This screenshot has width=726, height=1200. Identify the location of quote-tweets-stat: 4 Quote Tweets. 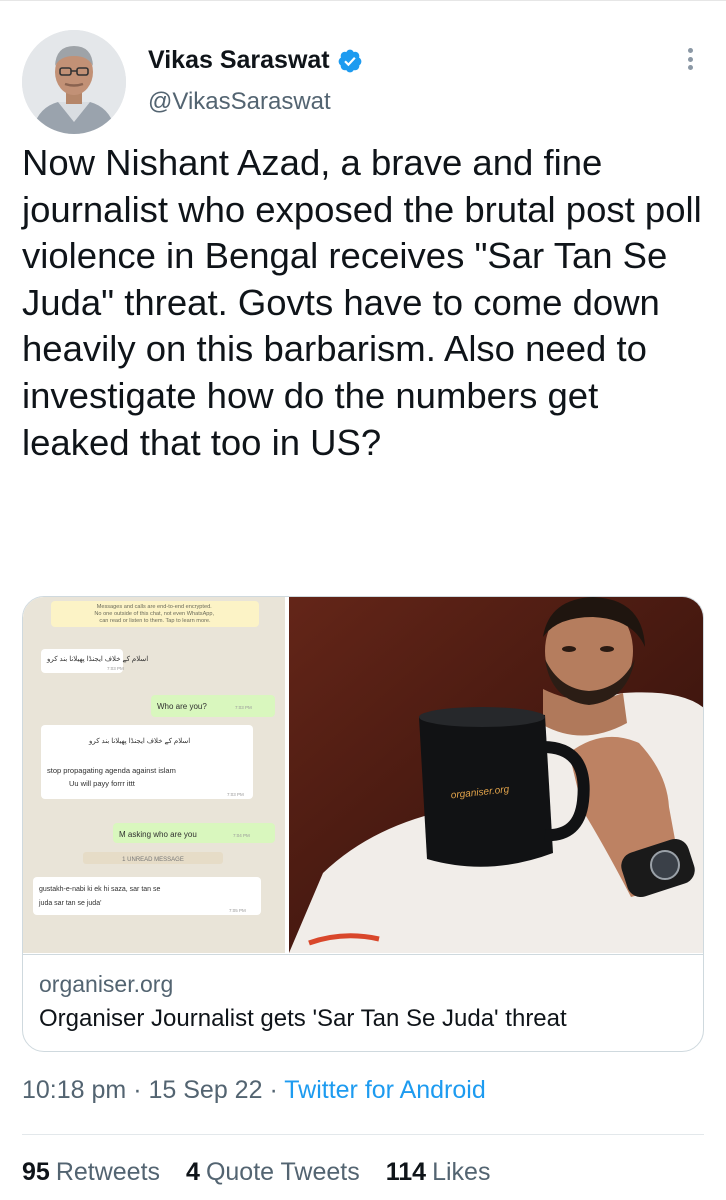
(273, 1172).